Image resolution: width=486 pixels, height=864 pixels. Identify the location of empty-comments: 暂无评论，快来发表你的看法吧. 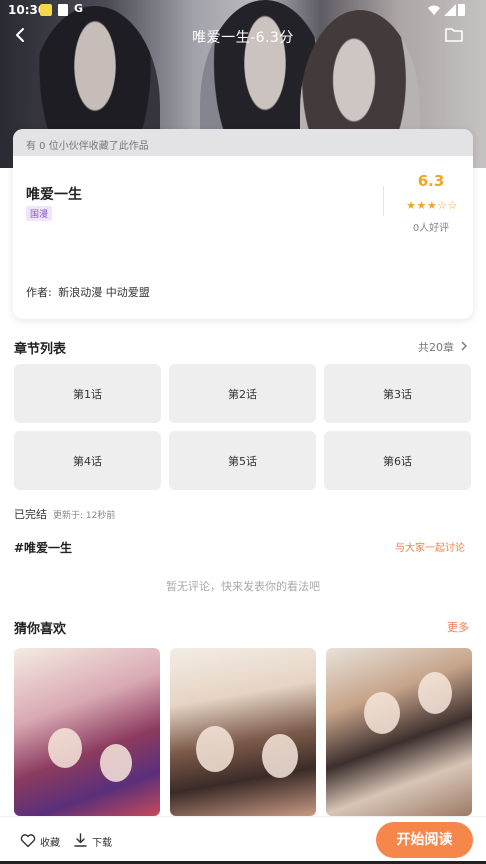
(243, 586).